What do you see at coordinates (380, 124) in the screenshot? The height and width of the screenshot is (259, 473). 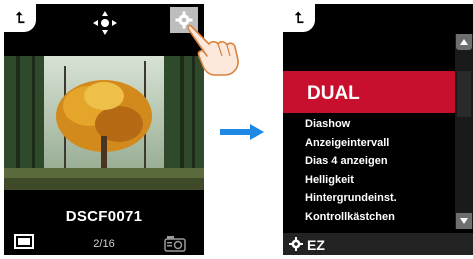 I see `menu-item: Diashow` at bounding box center [380, 124].